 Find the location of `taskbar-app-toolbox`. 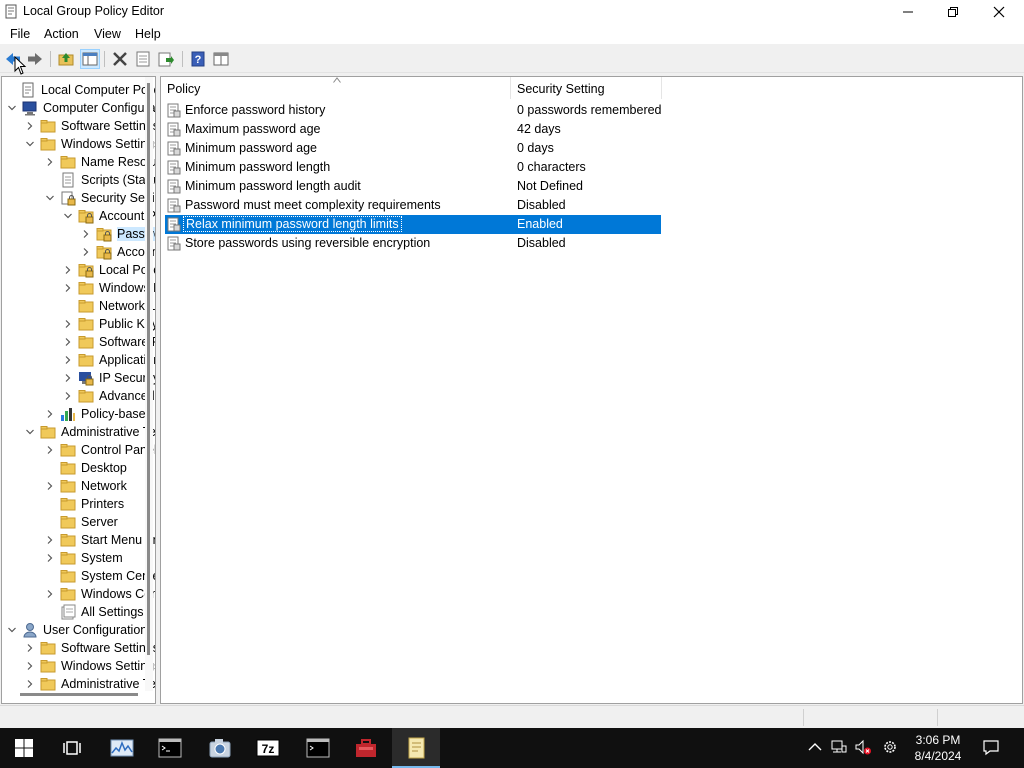

taskbar-app-toolbox is located at coordinates (366, 748).